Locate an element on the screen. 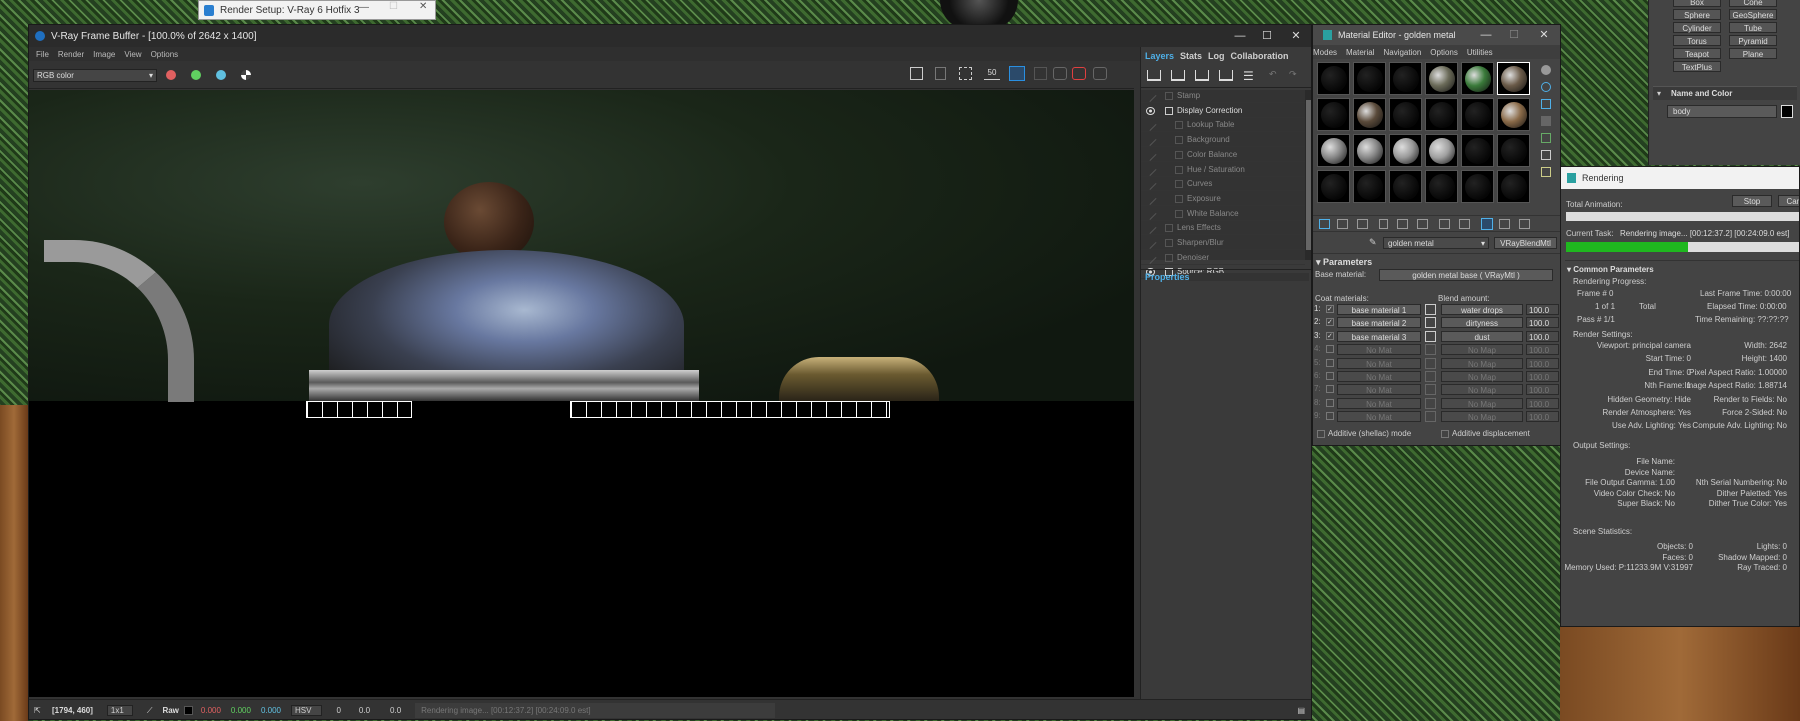 The width and height of the screenshot is (1800, 721). put-to-scene-icon is located at coordinates (1342, 224).